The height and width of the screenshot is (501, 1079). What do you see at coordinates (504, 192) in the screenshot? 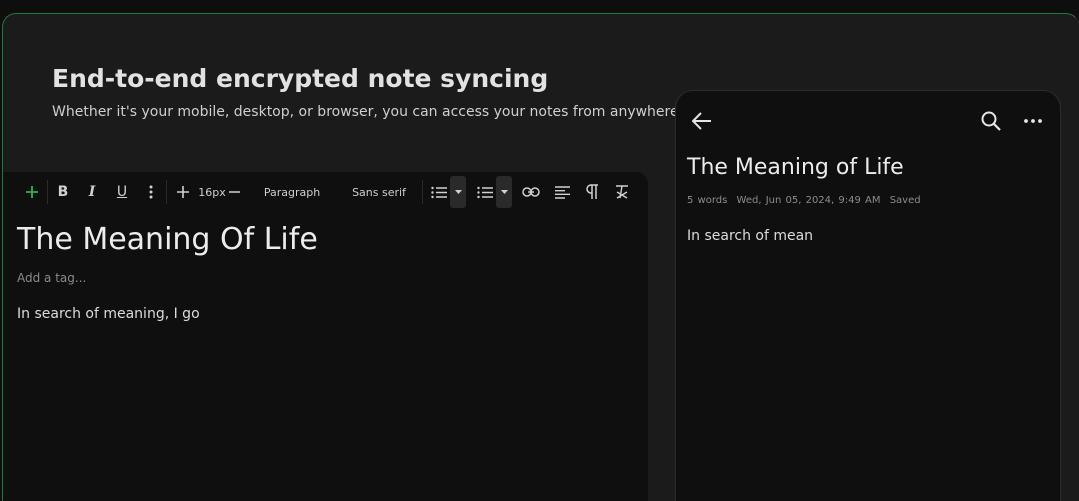
I see `bullet-list-dropdown-icon` at bounding box center [504, 192].